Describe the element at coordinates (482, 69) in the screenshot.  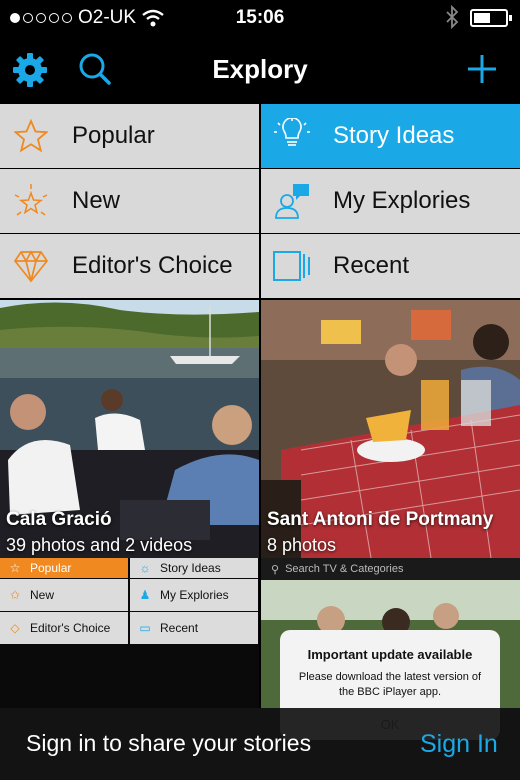
I see `add-story-icon` at that location.